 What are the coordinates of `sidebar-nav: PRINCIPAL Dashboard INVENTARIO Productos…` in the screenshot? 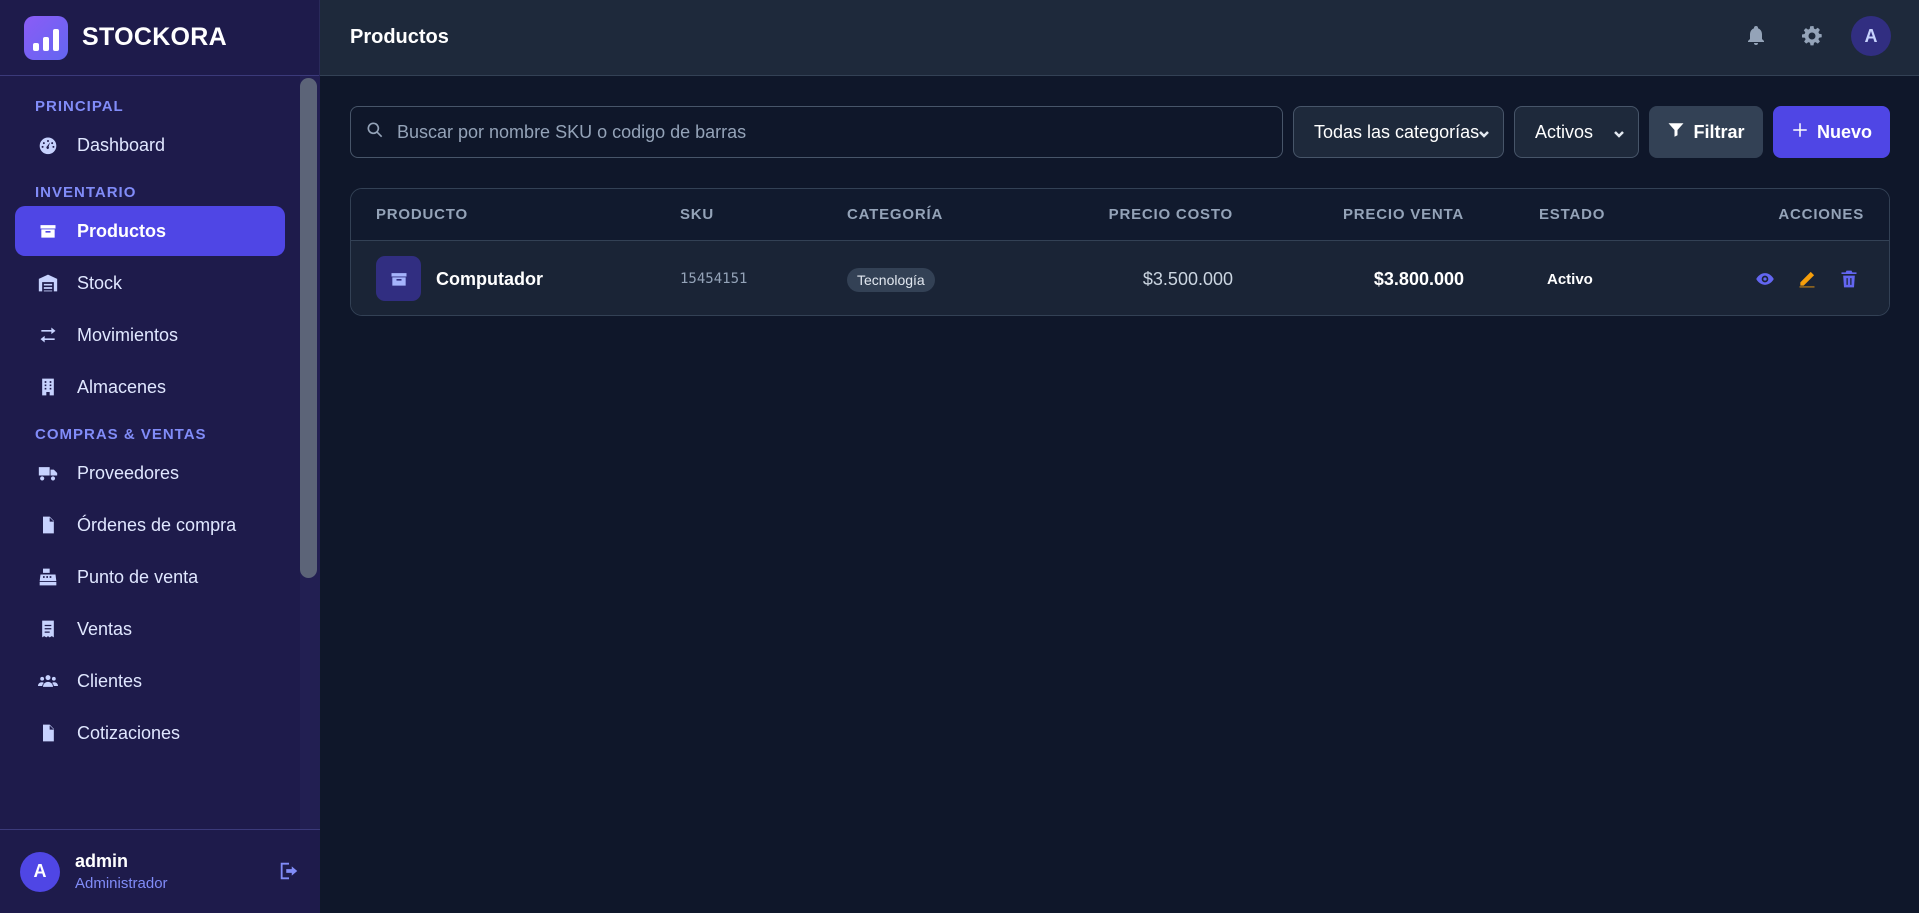 It's located at (150, 452).